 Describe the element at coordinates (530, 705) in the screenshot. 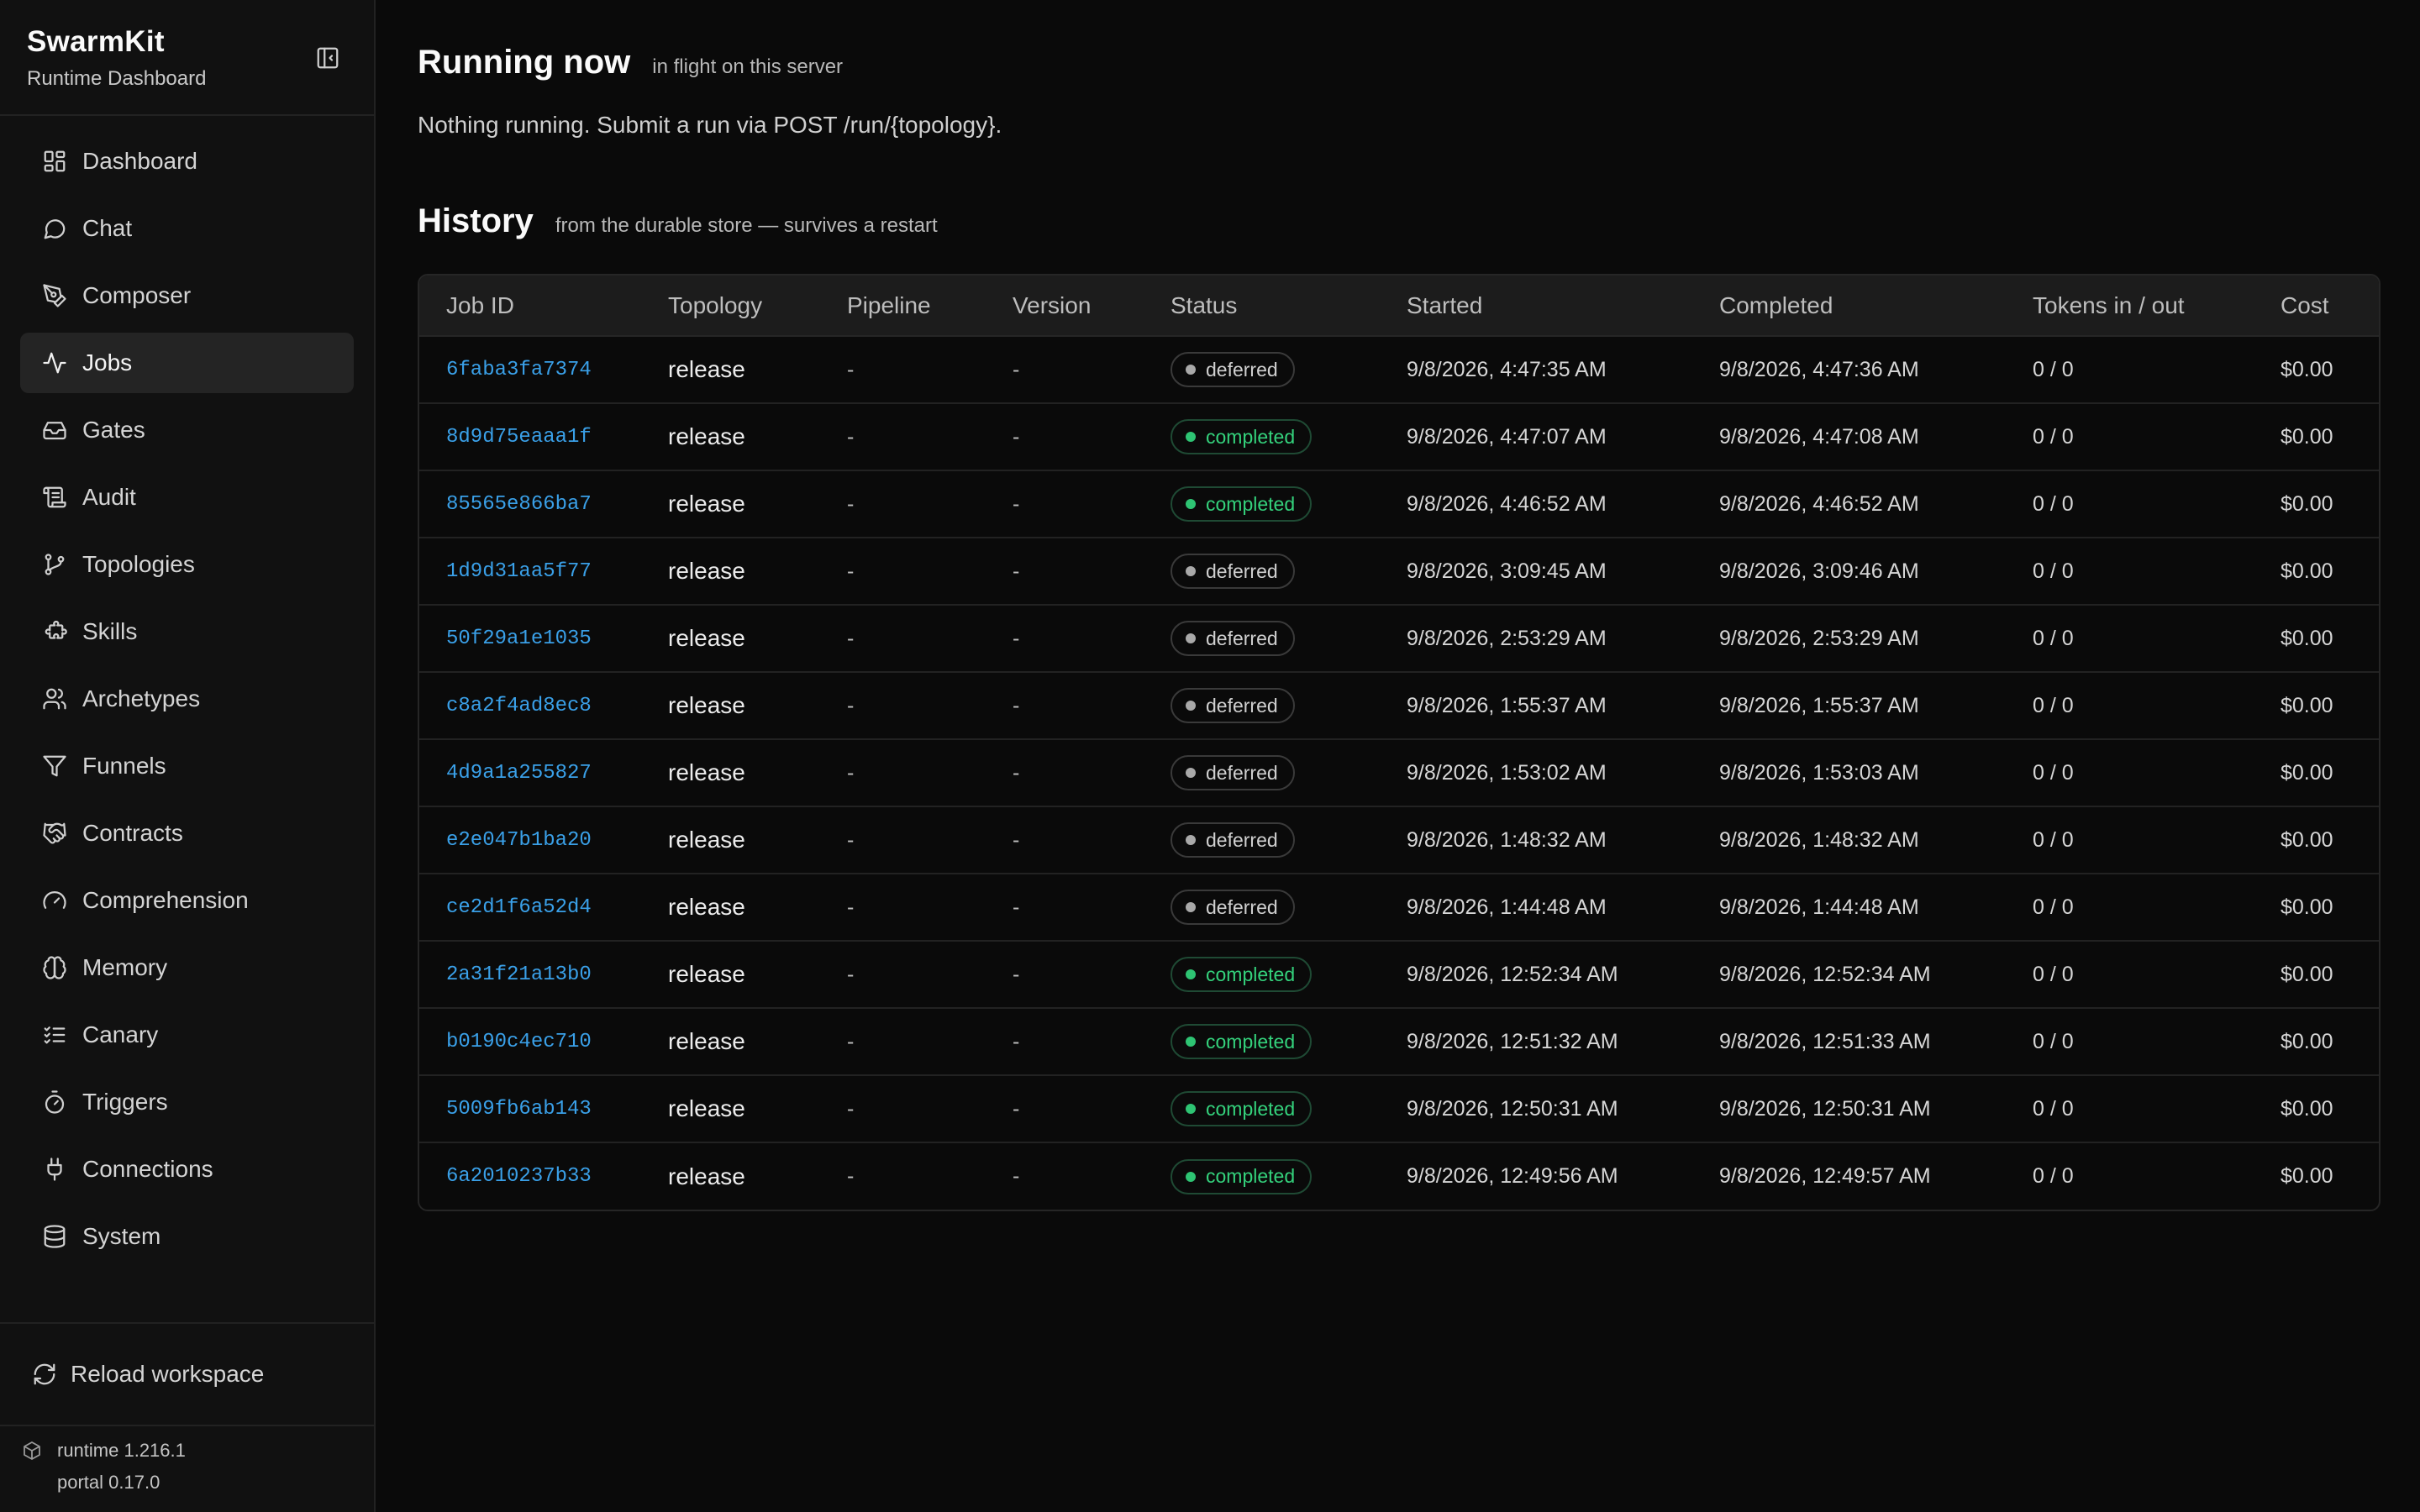

I see `job-id-link: c8a2f4ad8ec8` at that location.